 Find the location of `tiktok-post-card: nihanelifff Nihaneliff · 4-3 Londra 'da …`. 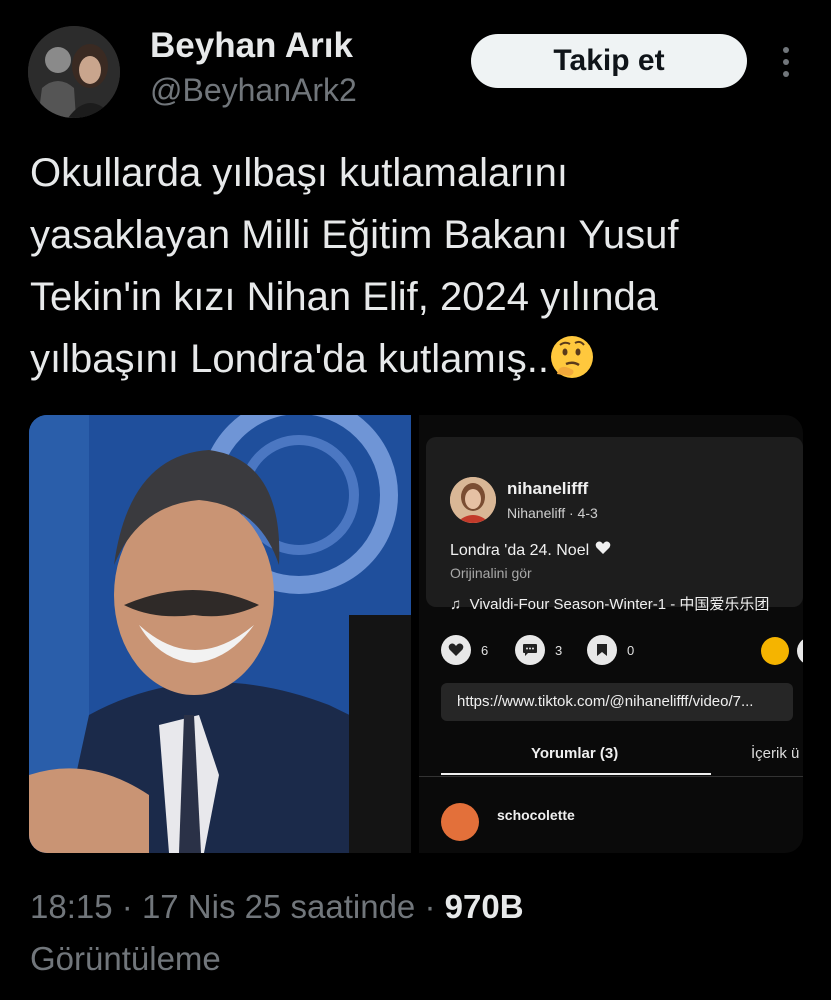

tiktok-post-card: nihanelifff Nihaneliff · 4-3 Londra 'da … is located at coordinates (614, 525).